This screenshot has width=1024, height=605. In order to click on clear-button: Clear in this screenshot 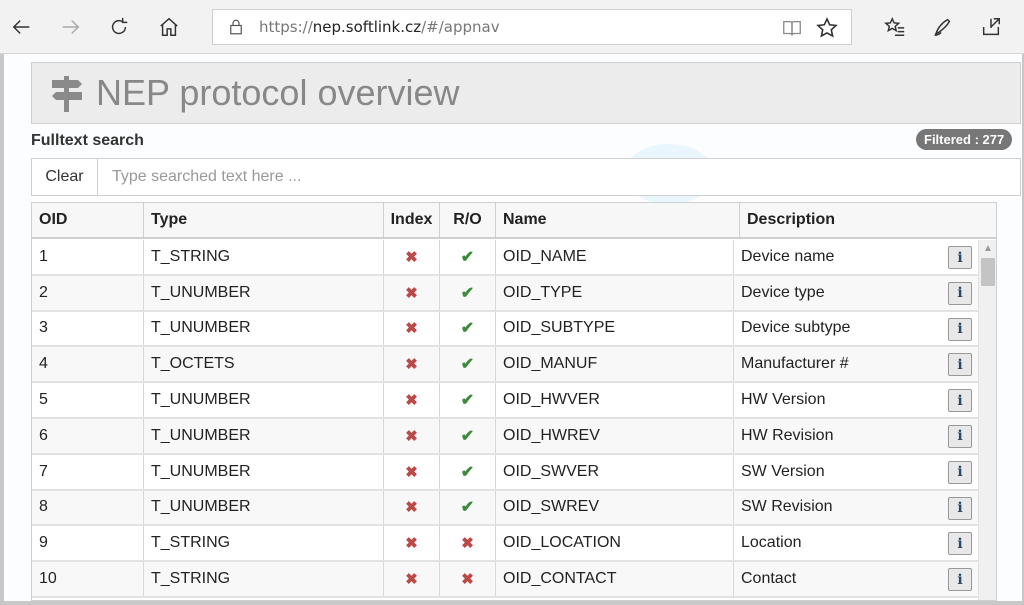, I will do `click(65, 177)`.